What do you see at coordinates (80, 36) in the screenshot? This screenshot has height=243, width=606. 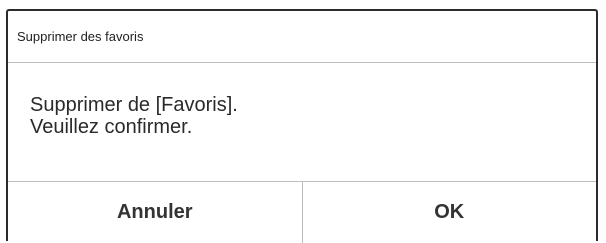 I see `dialog-title: Supprimer des favoris` at bounding box center [80, 36].